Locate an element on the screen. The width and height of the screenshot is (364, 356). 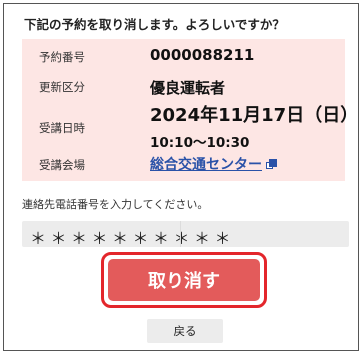
venue-link: 総合交通センター is located at coordinates (206, 165).